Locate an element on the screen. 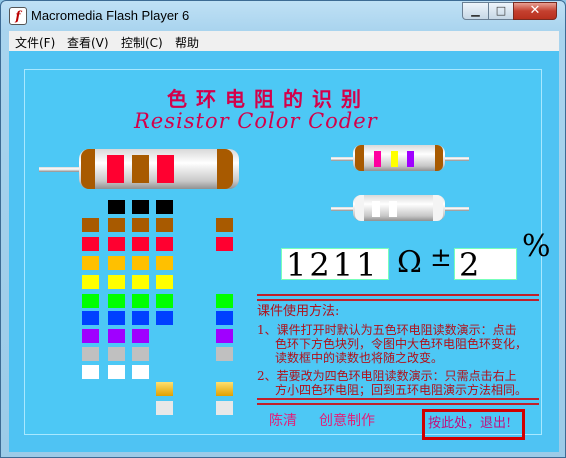 Image resolution: width=566 pixels, height=458 pixels. menu-bar: 文件(F) 查看(V) 控制(C) 帮助 is located at coordinates (284, 41).